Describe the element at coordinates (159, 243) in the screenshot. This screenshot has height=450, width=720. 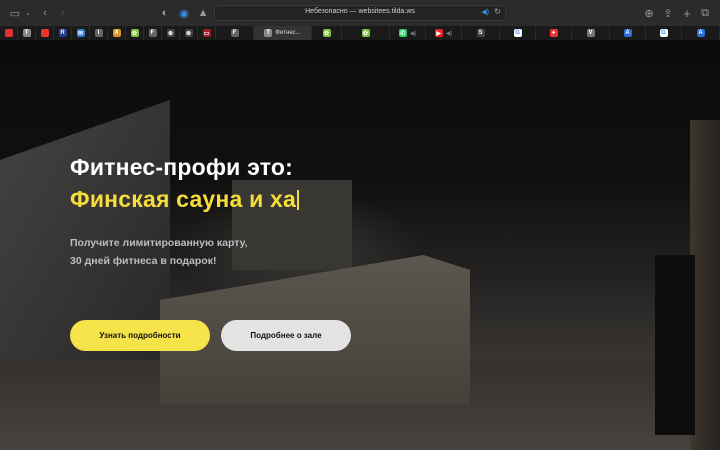
I see `subtitle-line: Получите лимитированную карту,` at that location.